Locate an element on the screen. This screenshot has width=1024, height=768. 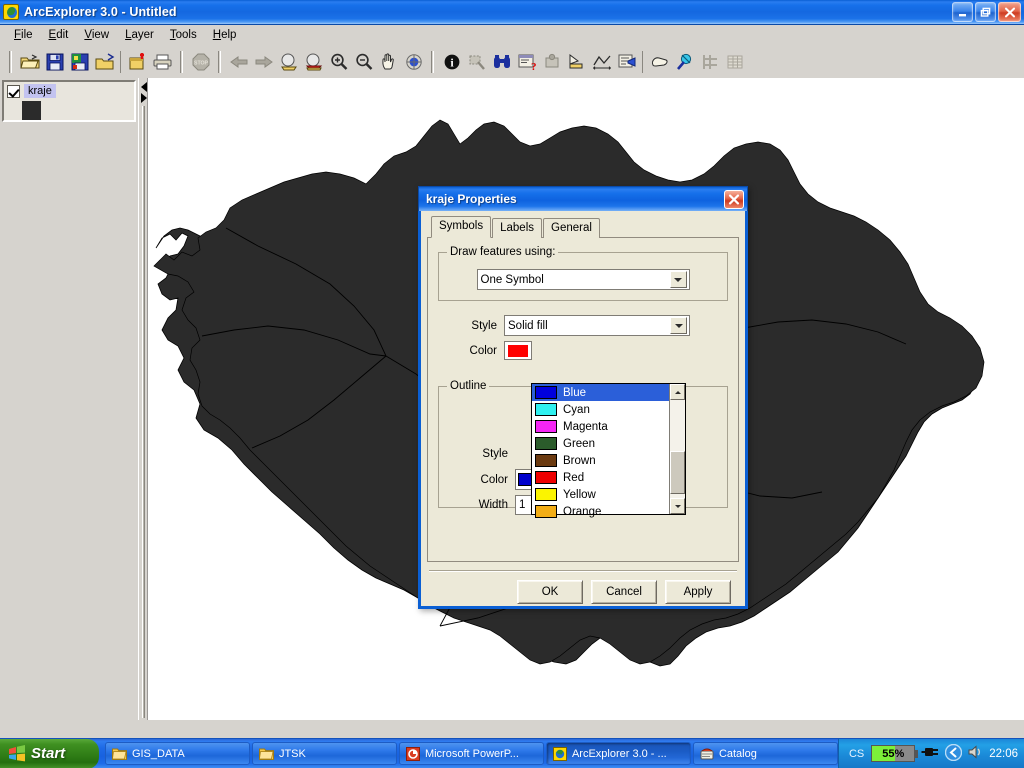
add-layer-icon is located at coordinates (137, 62).